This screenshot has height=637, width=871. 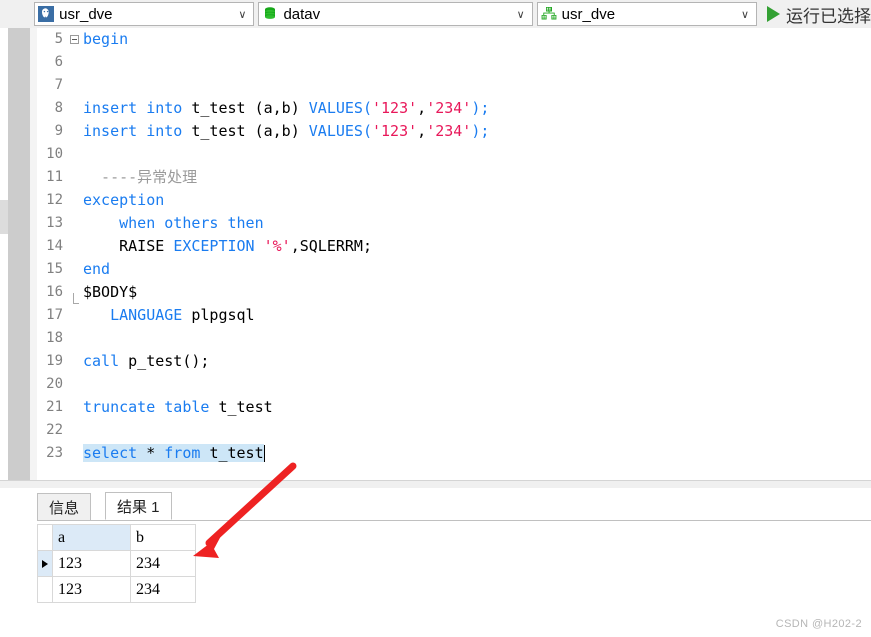 What do you see at coordinates (867, 254) in the screenshot?
I see `editor-right-edge` at bounding box center [867, 254].